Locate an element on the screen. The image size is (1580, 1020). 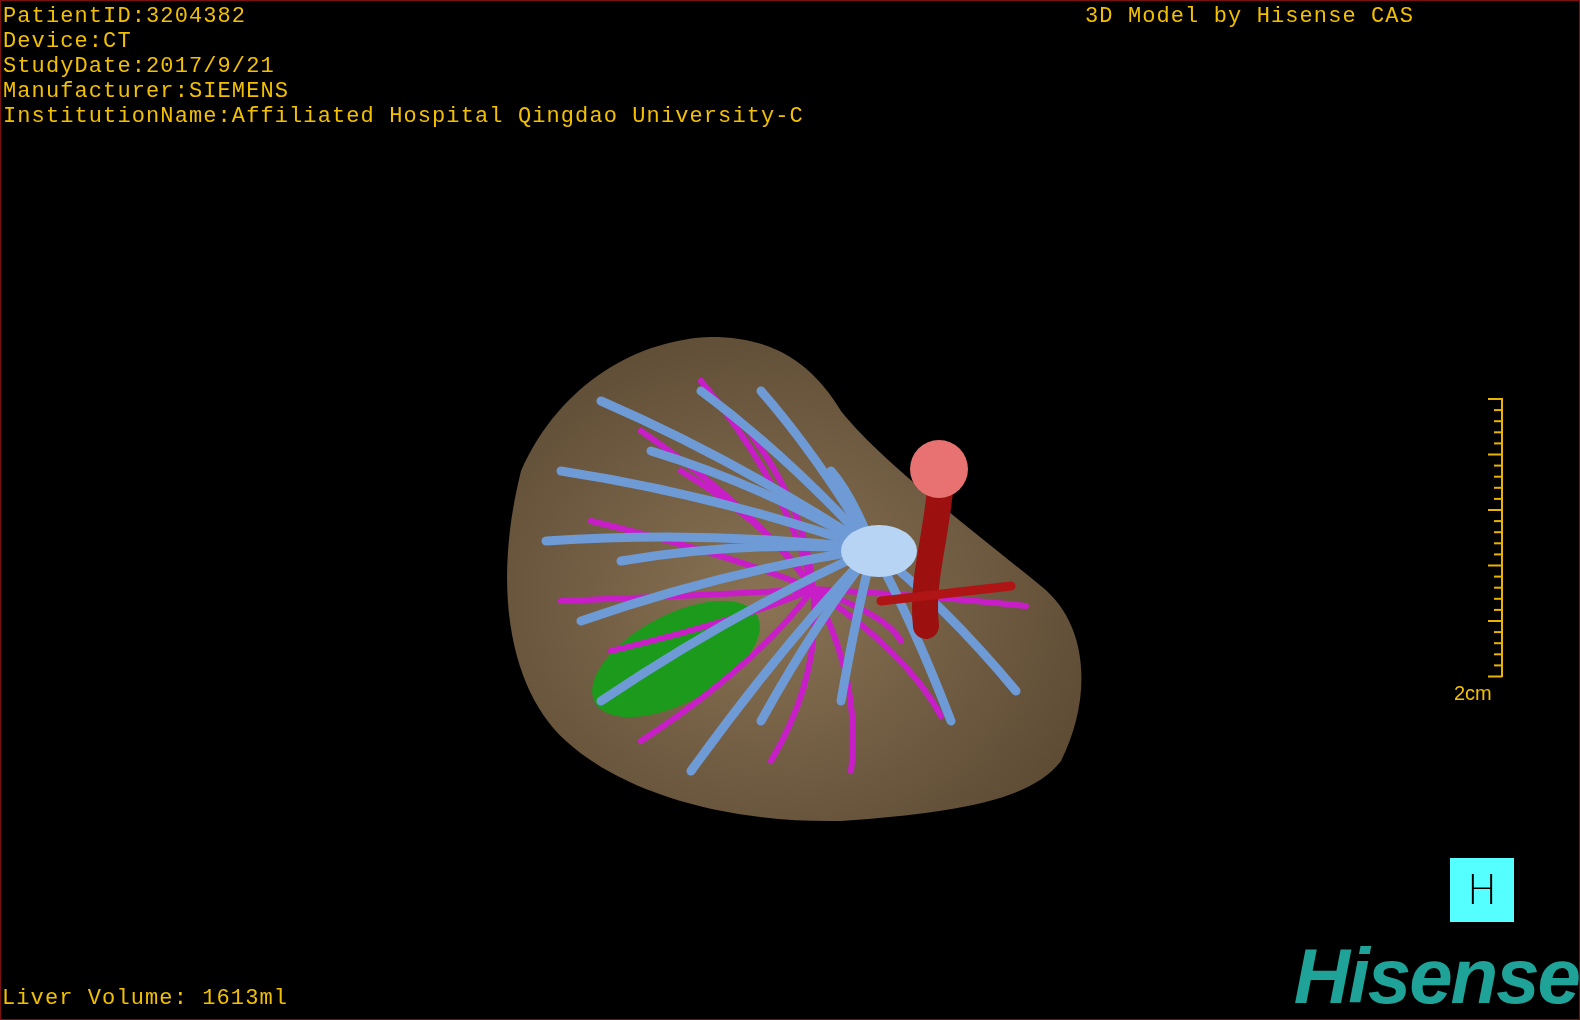
study-info-text: InstitutionName:Affiliated Hospital Qingdao University-C is located at coordinates (403, 116).